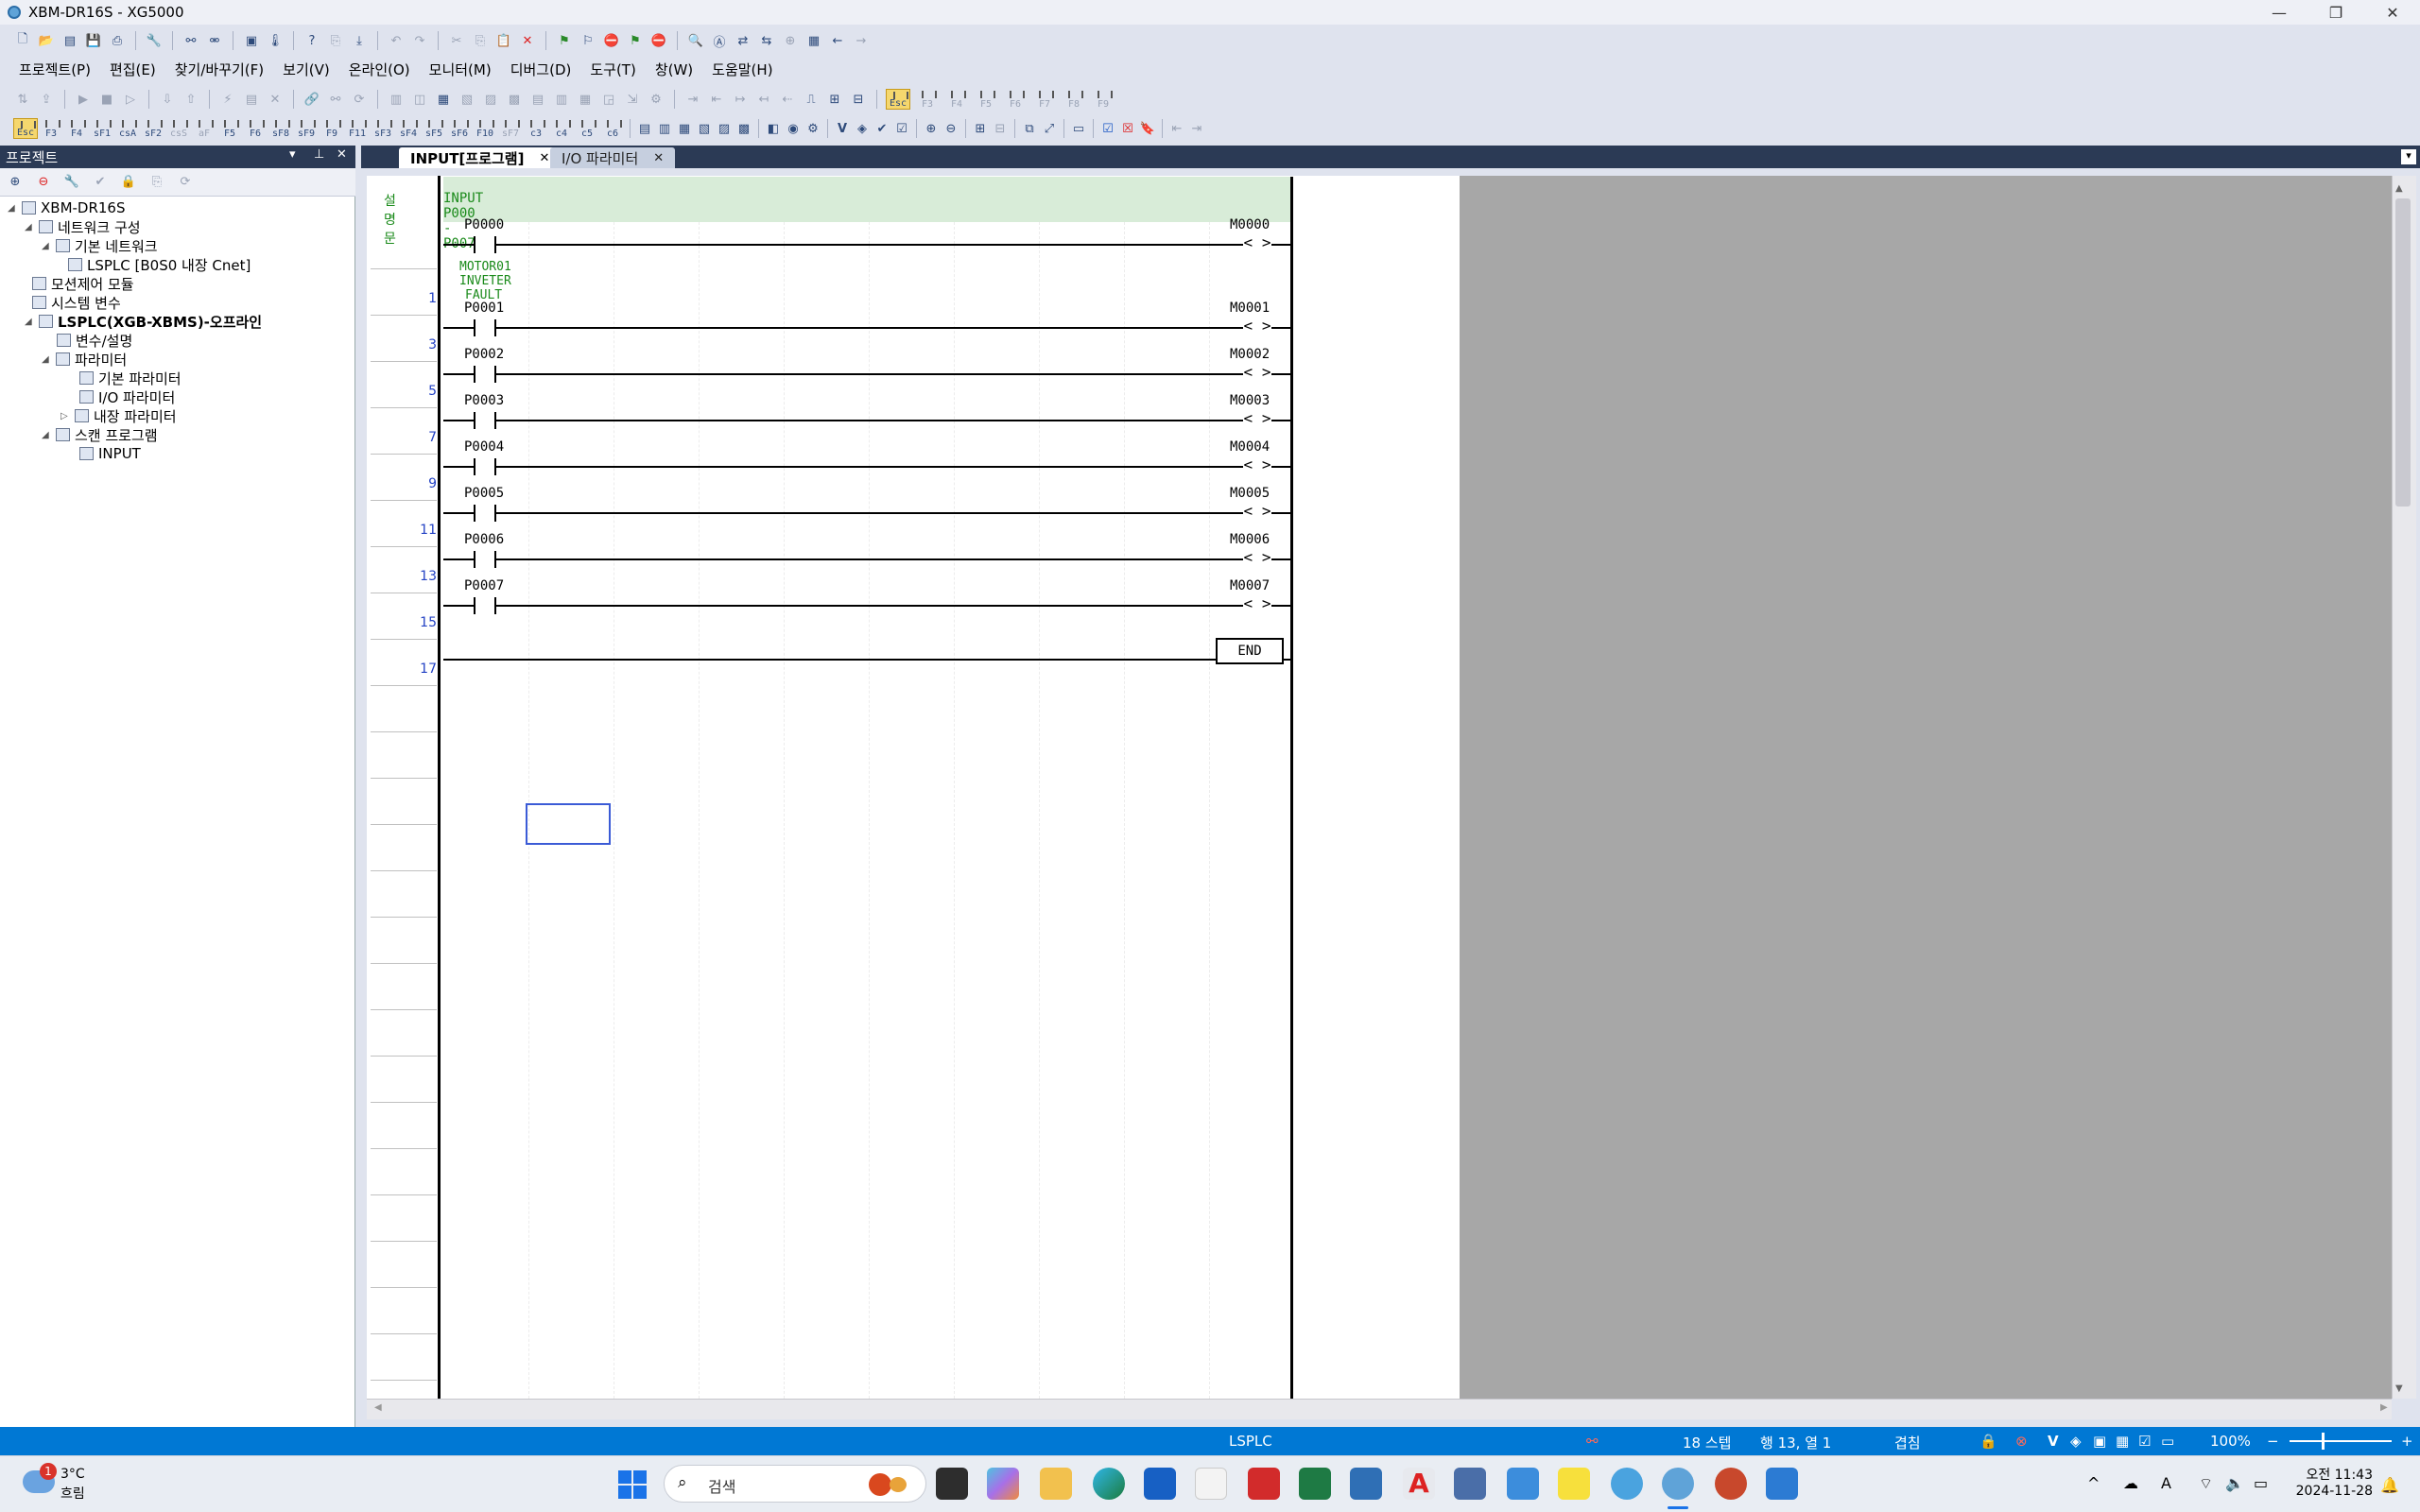 The width and height of the screenshot is (2420, 1512). I want to click on variable-icon: ▩, so click(514, 99).